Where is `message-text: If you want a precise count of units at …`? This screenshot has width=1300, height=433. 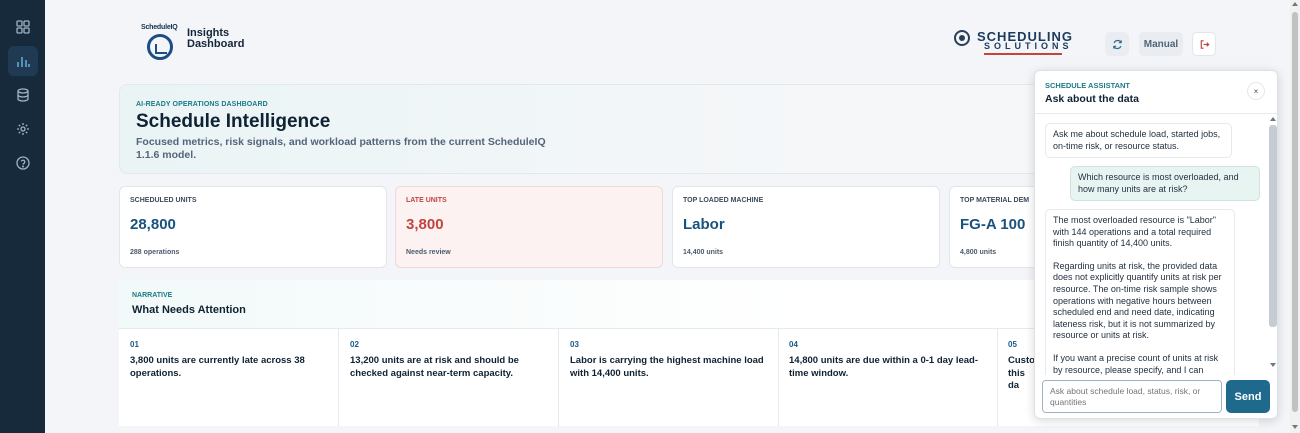
message-text: If you want a precise count of units at … is located at coordinates (1136, 363).